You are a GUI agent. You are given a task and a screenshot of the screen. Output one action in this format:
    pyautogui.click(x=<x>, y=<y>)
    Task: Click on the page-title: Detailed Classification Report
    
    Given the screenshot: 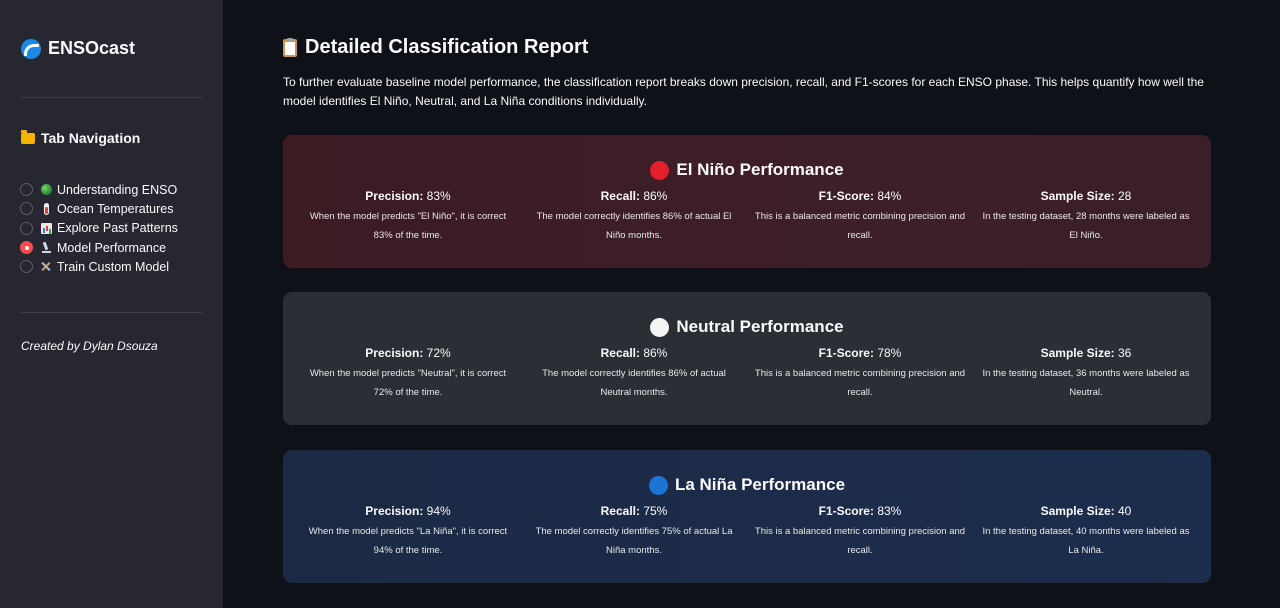 What is the action you would take?
    pyautogui.click(x=435, y=47)
    